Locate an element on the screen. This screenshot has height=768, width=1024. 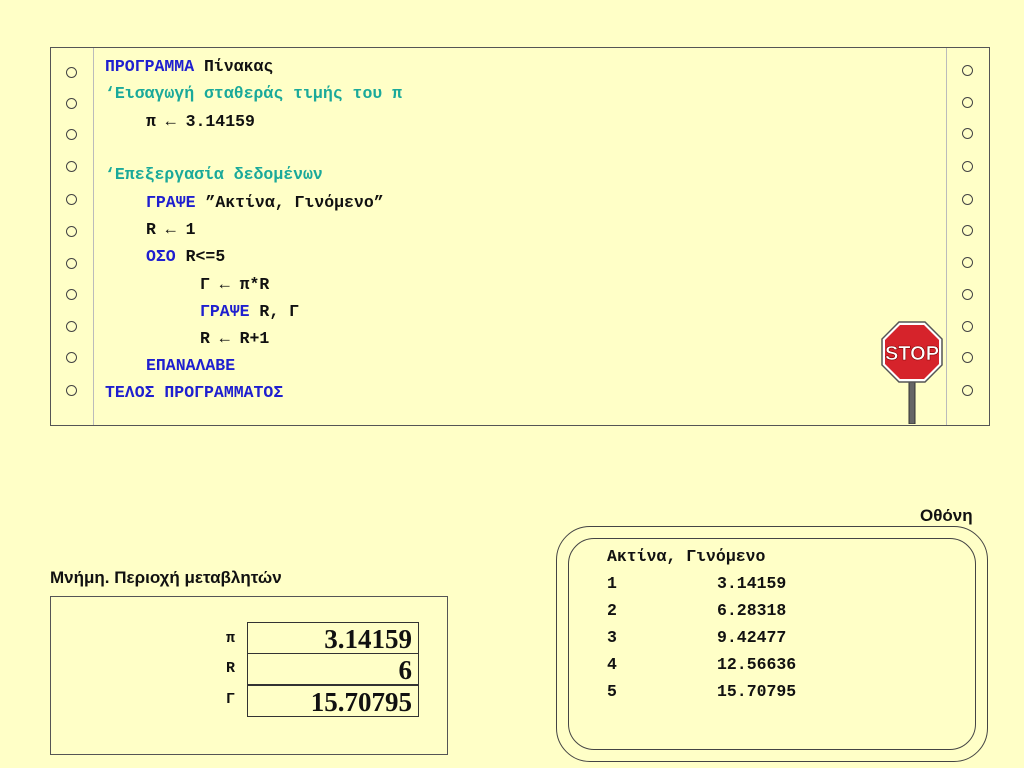
code-line: ΓΡΑΨΕ R, Γ is located at coordinates (249, 312).